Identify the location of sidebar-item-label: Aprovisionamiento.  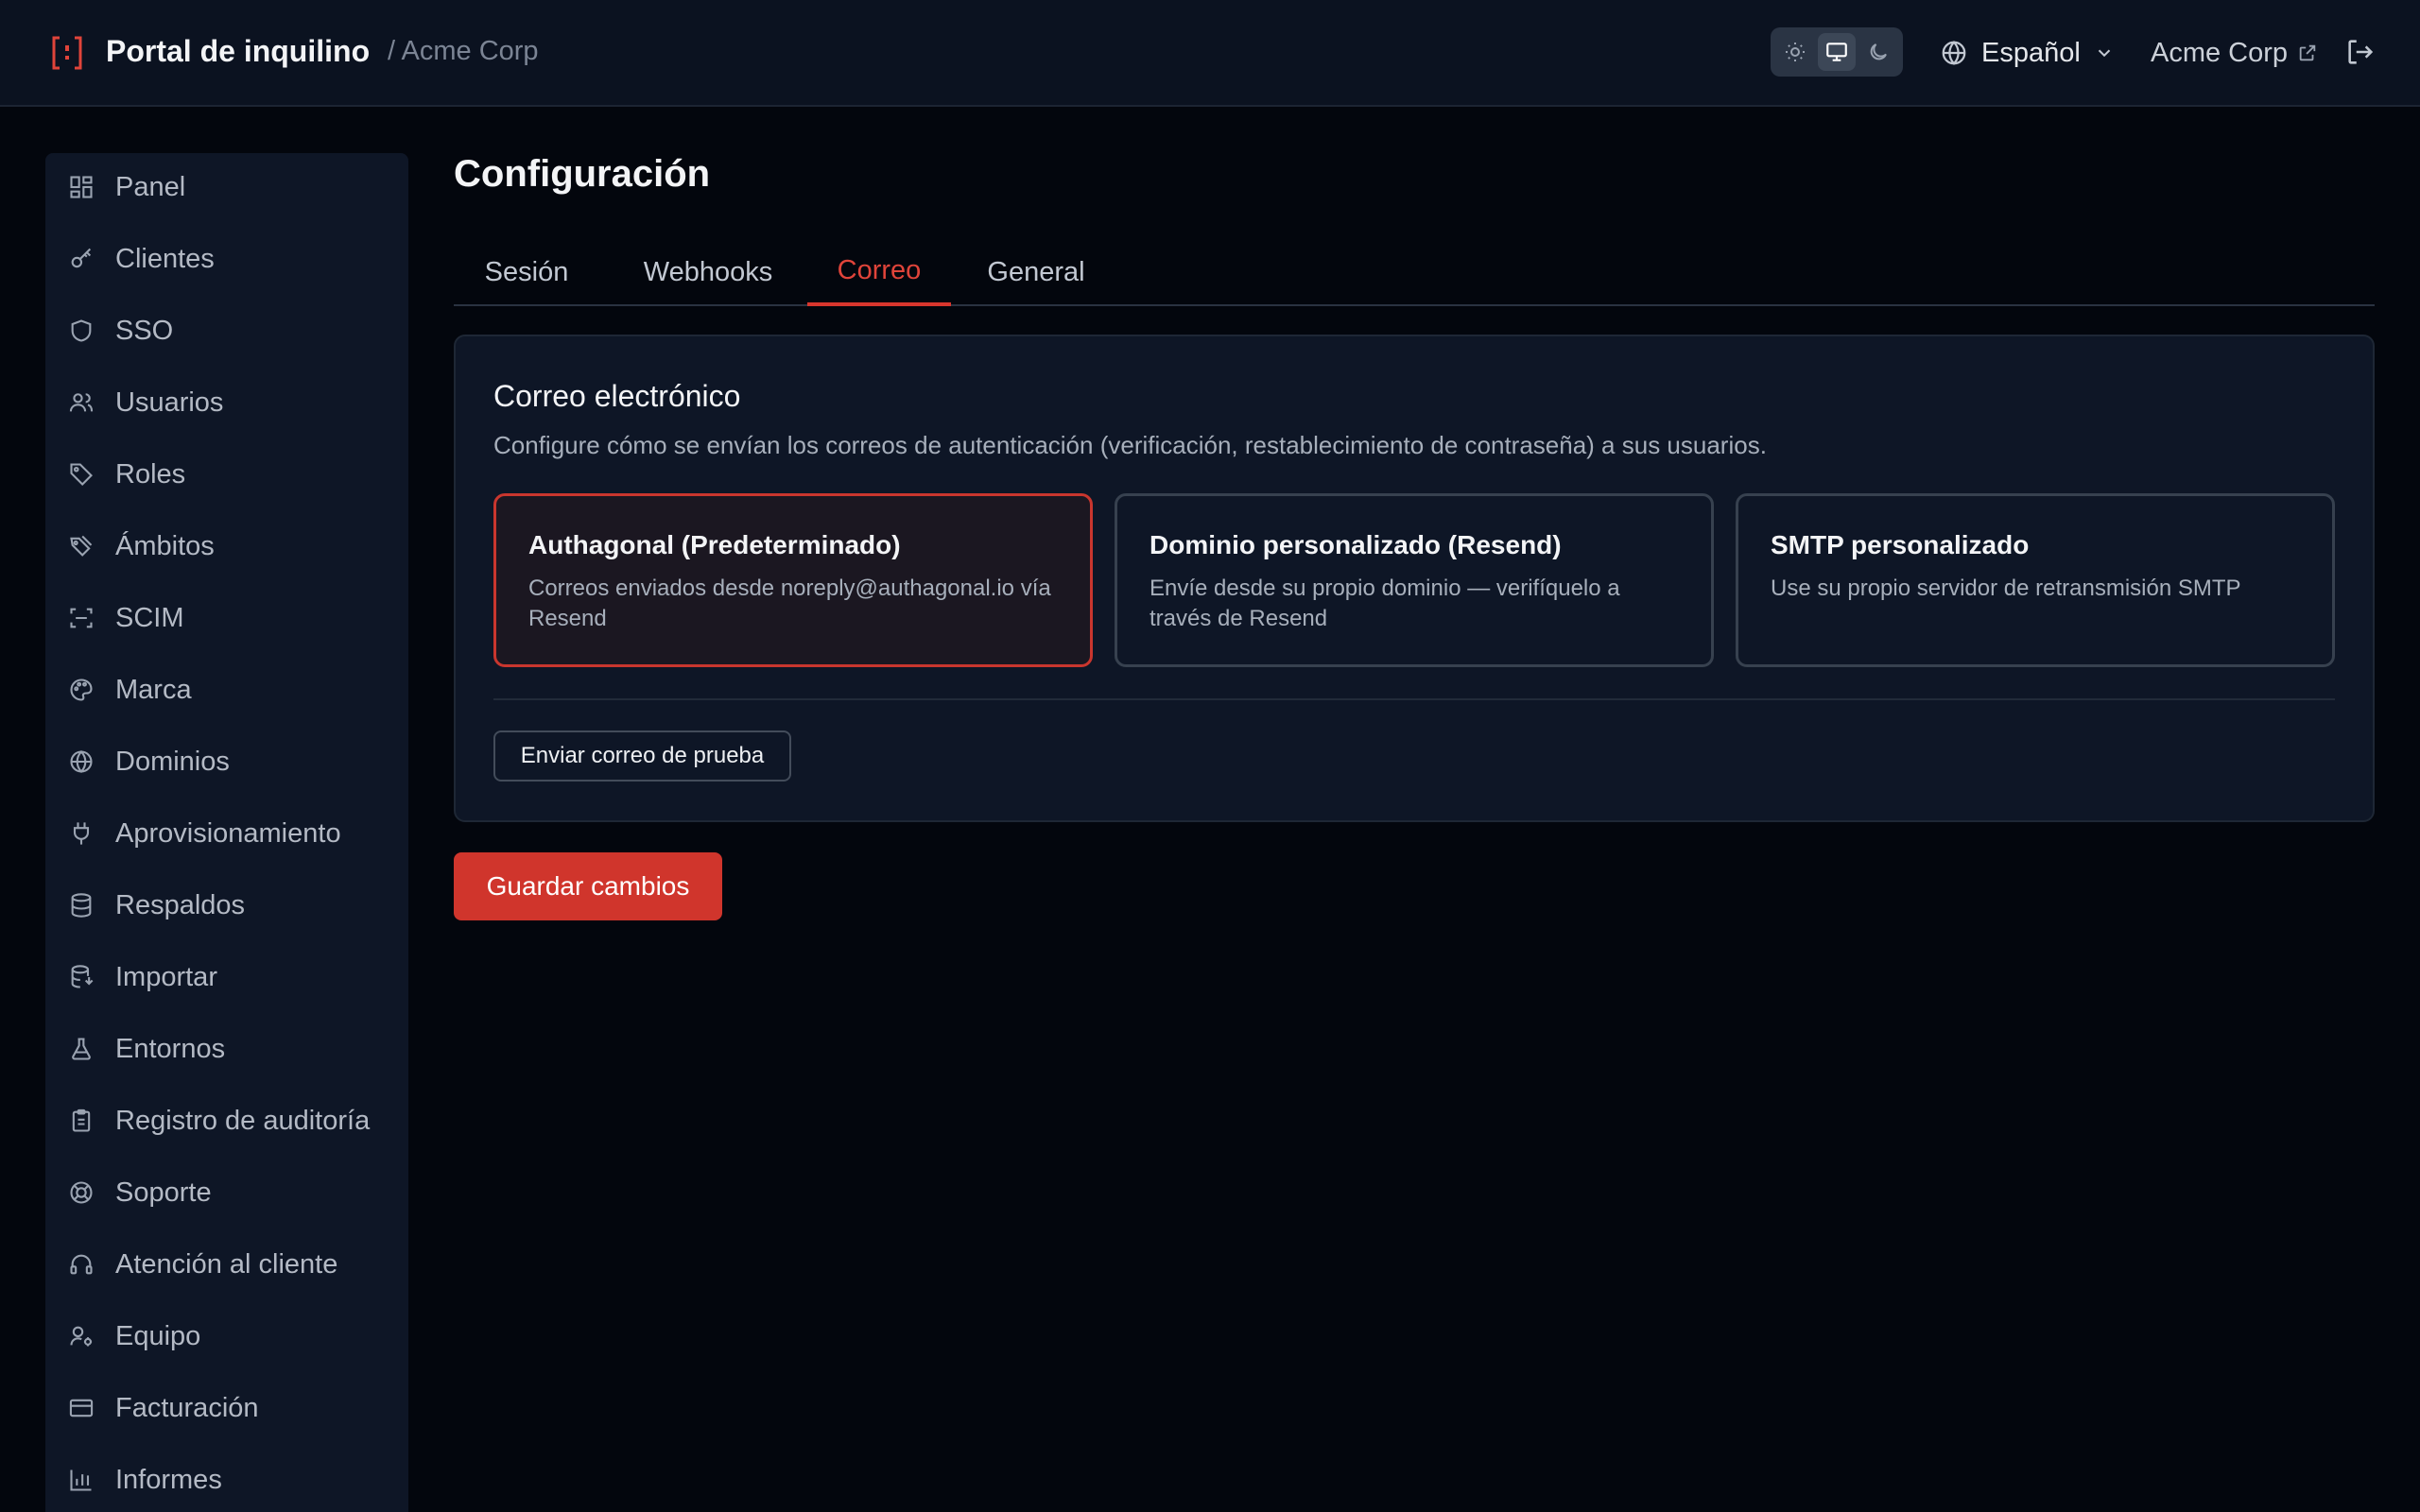
(228, 833).